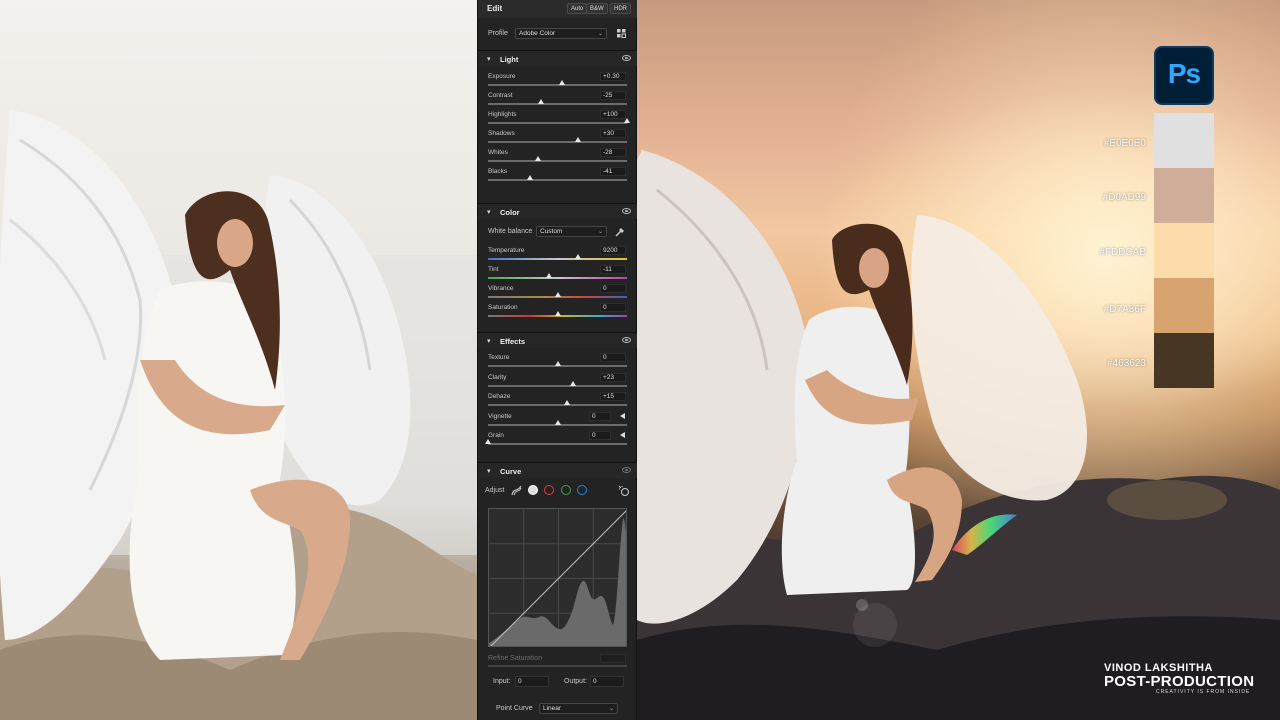 This screenshot has width=1280, height=720. Describe the element at coordinates (549, 275) in the screenshot. I see `tint-thumb` at that location.